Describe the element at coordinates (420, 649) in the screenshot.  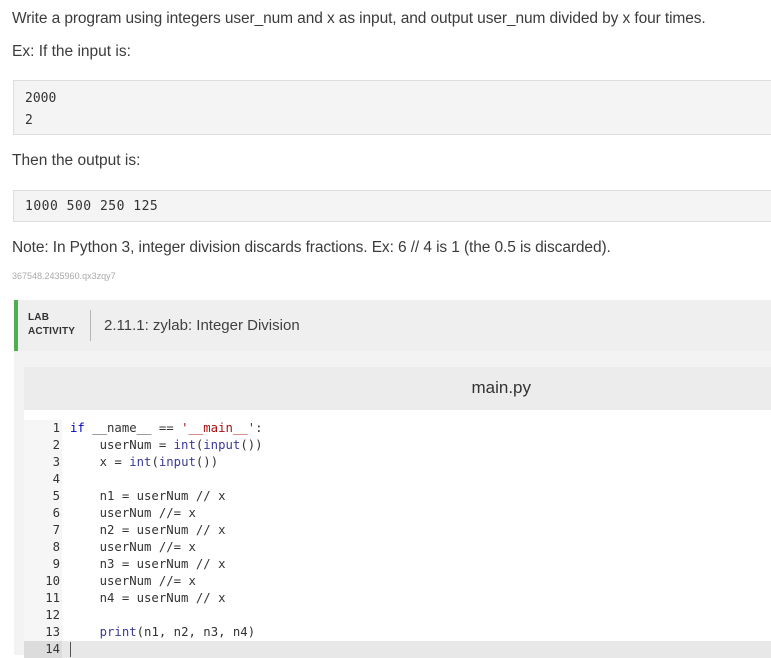
I see `code-line-active` at that location.